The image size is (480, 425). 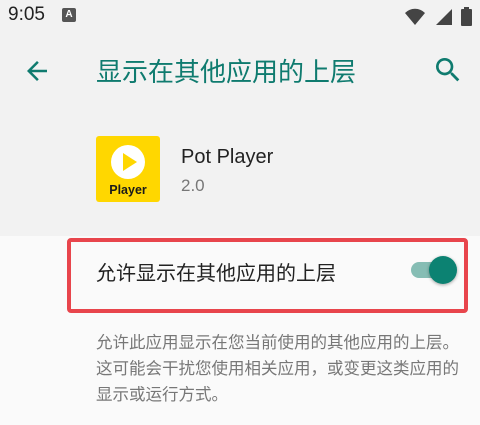 I want to click on status-icons, so click(x=436, y=16).